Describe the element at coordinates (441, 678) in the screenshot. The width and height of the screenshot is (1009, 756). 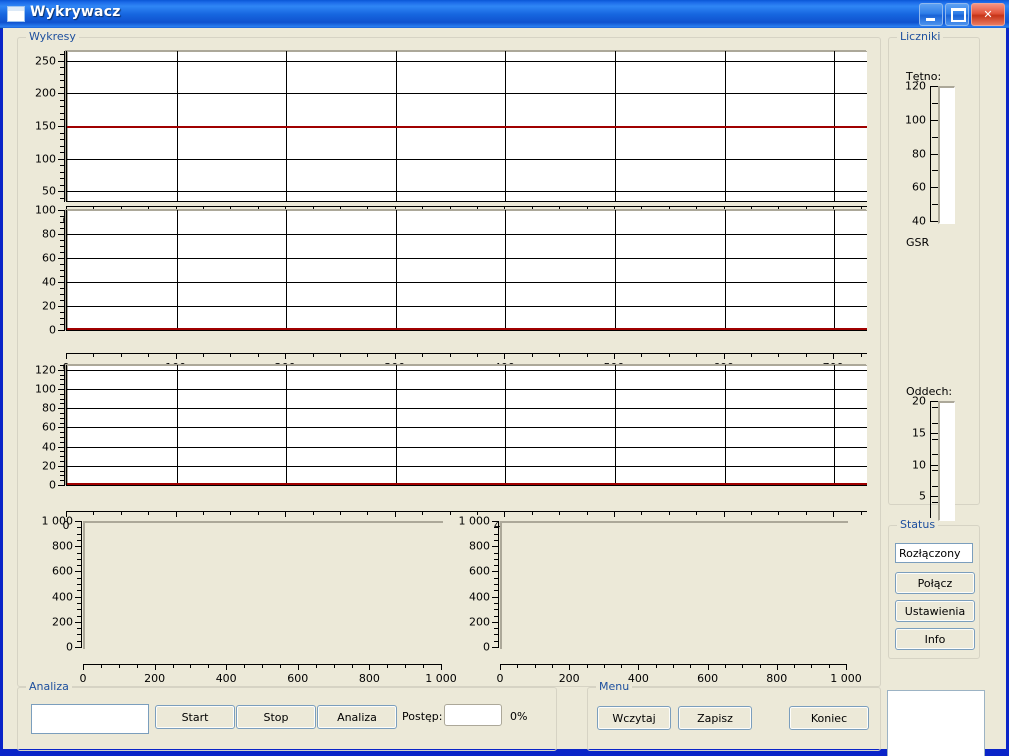
I see `analysis-chart-left-xlabel: 1 000` at that location.